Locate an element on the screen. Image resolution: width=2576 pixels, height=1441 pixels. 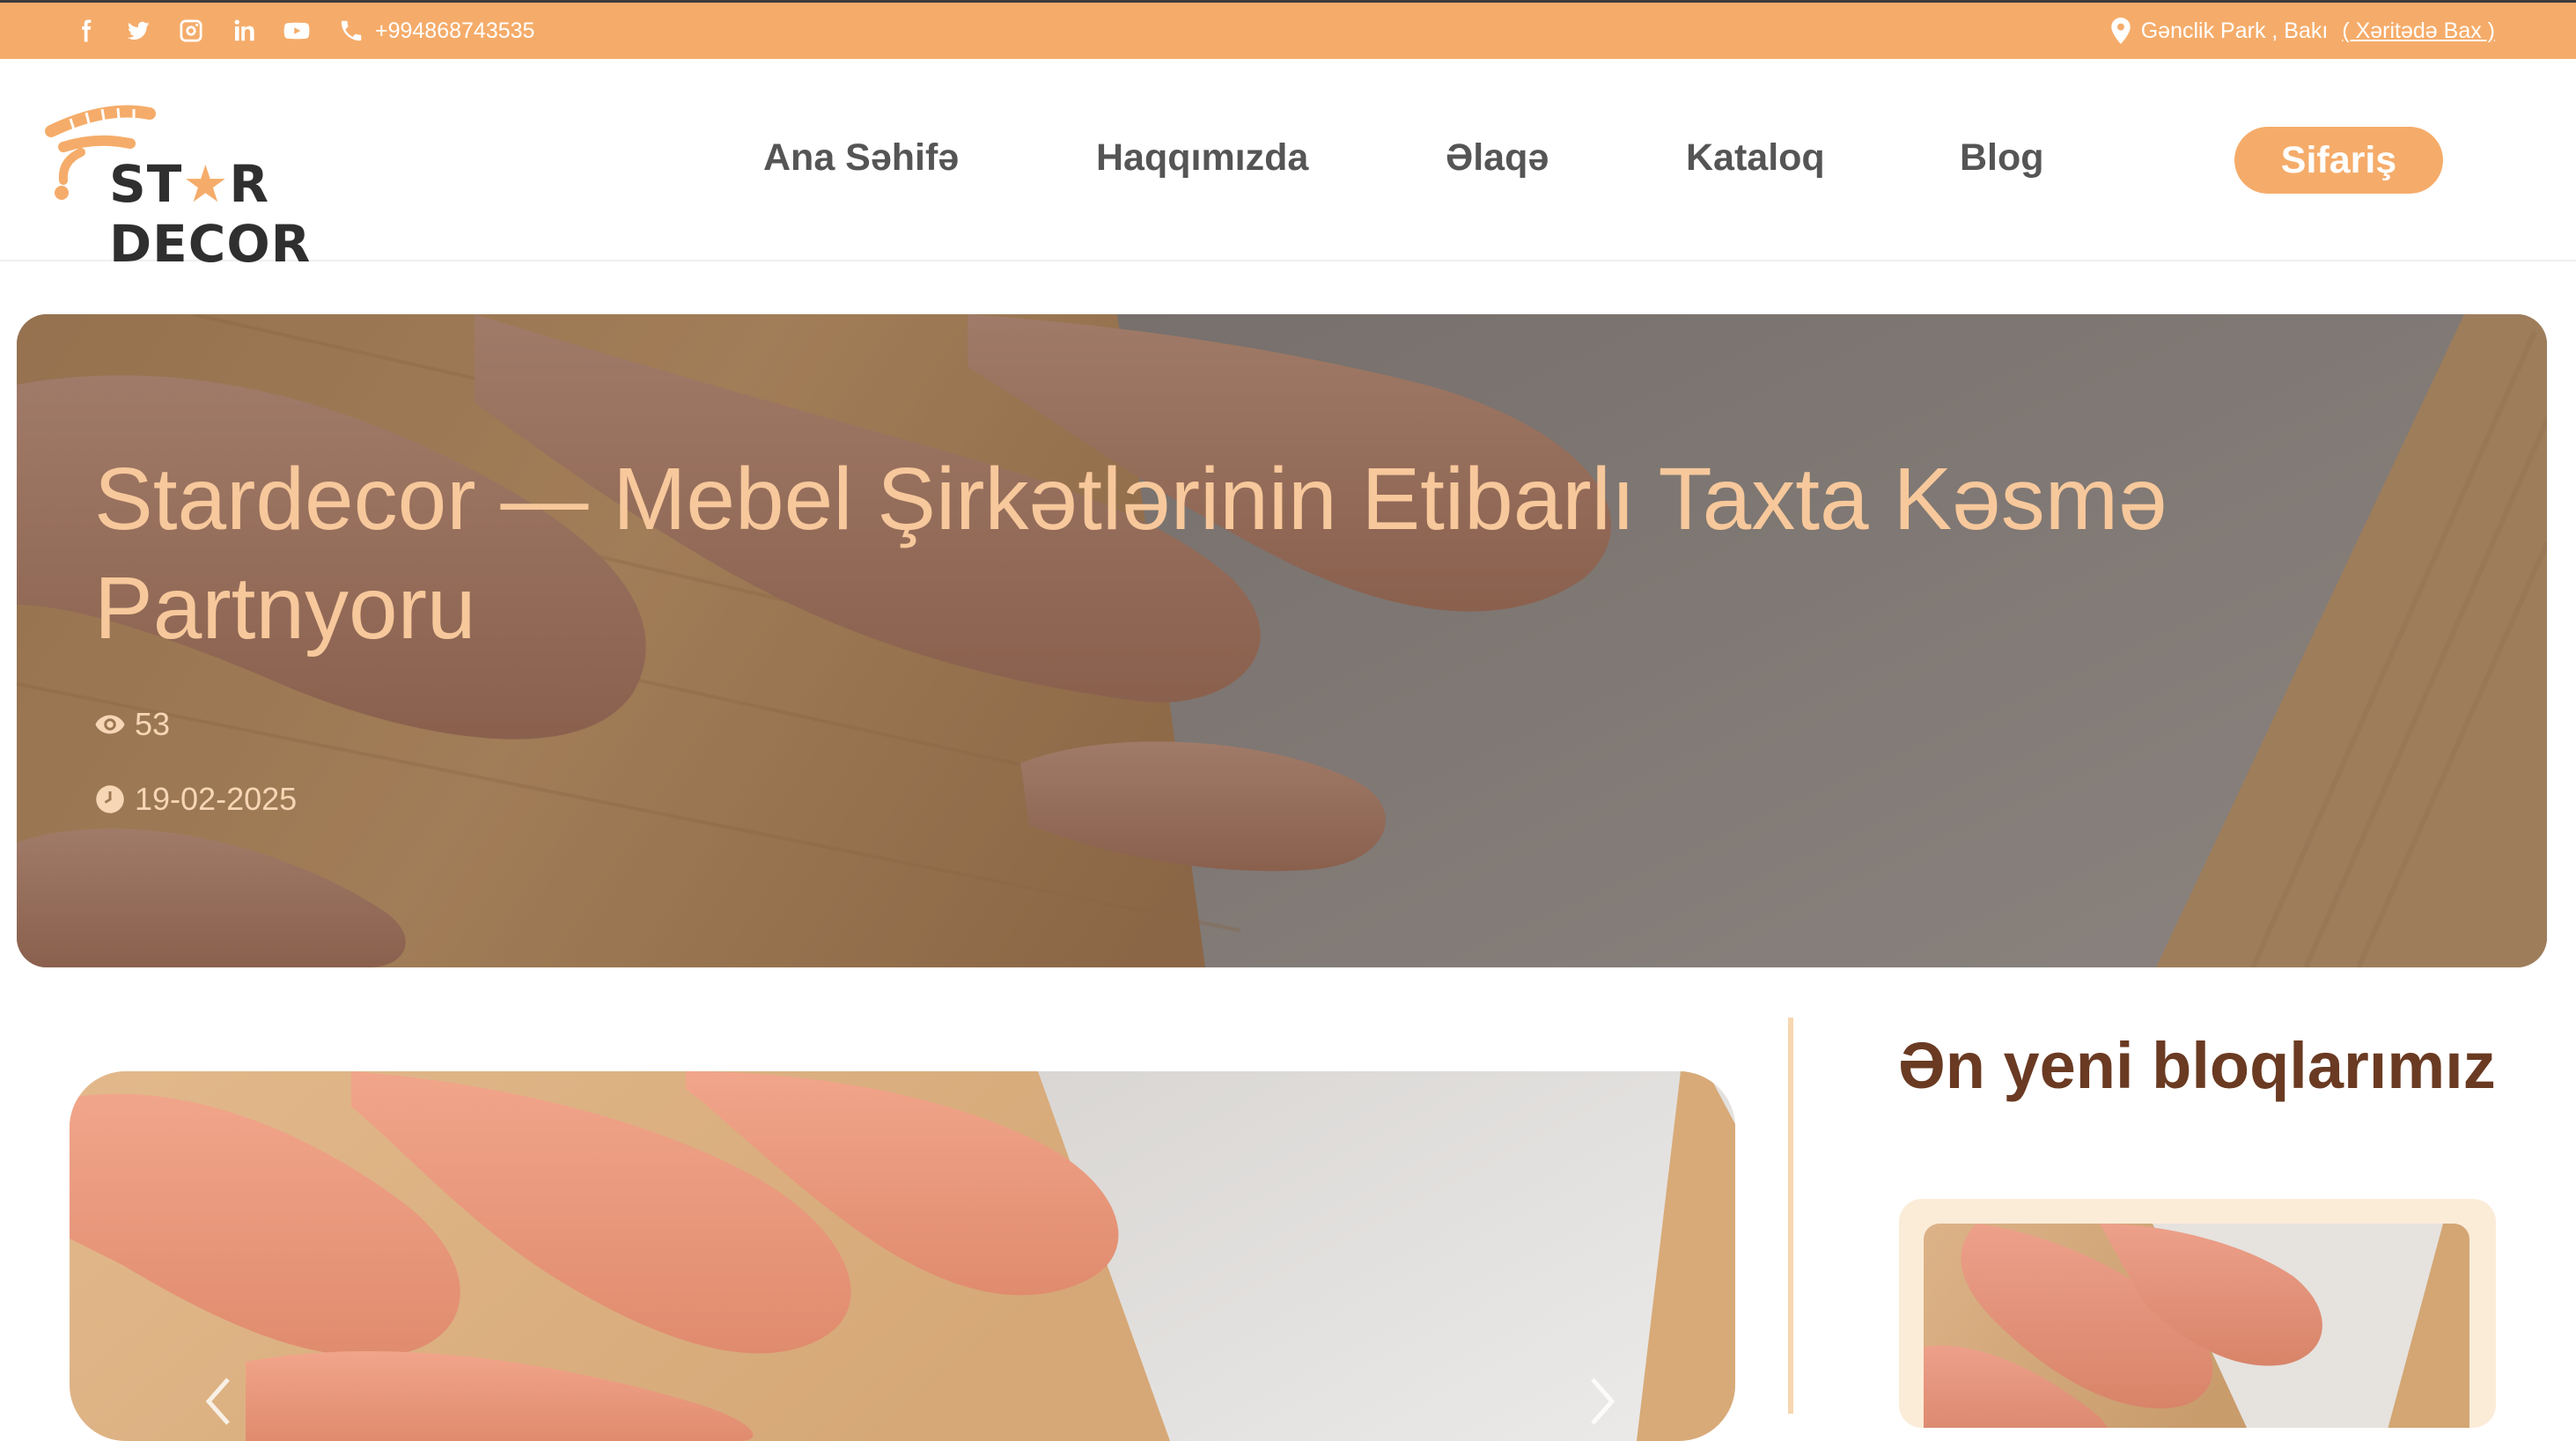
phone-contact: +994868743535 is located at coordinates (436, 31).